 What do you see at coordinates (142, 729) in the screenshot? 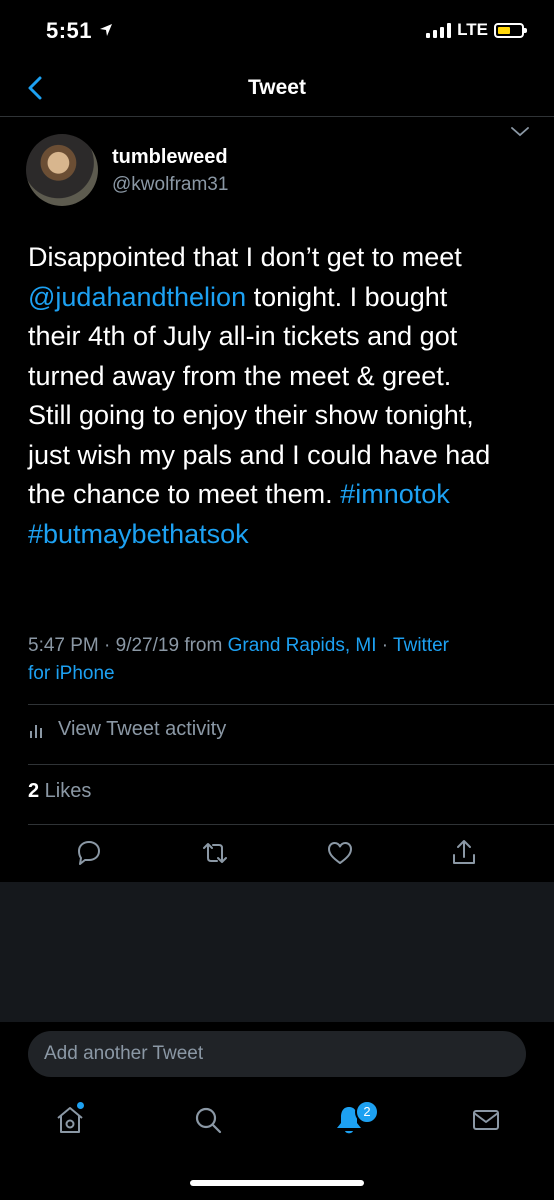
I see `activity-label: View Tweet activity` at bounding box center [142, 729].